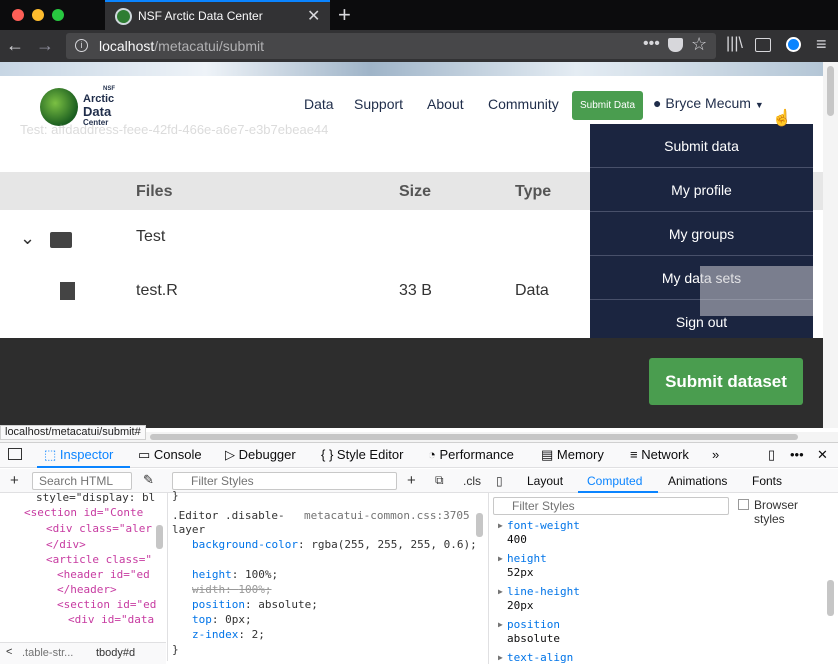 This screenshot has height=664, width=838. What do you see at coordinates (611, 506) in the screenshot?
I see `computed-filter-input: Filter Styles` at bounding box center [611, 506].